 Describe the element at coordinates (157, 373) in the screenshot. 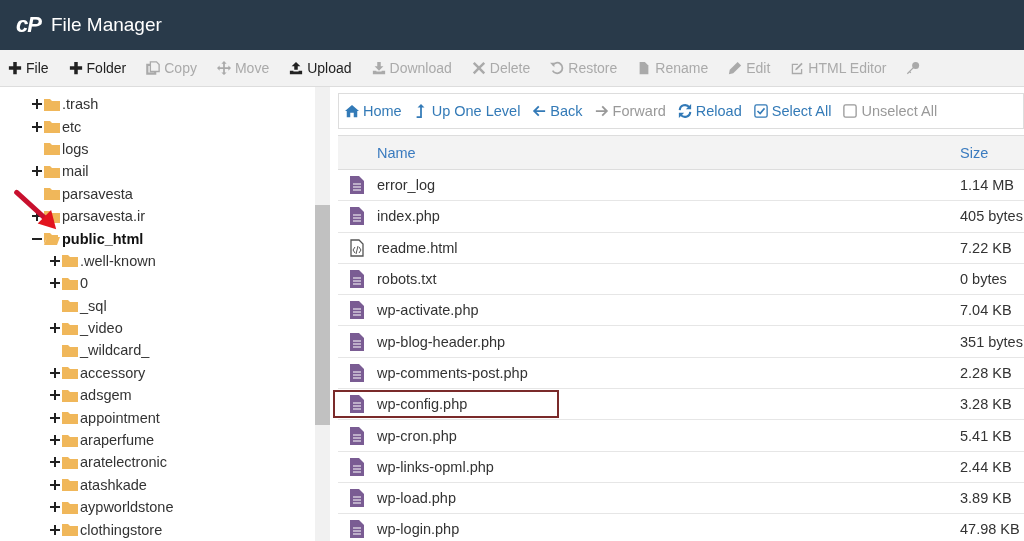

I see `folder-tree-item: accessory` at that location.